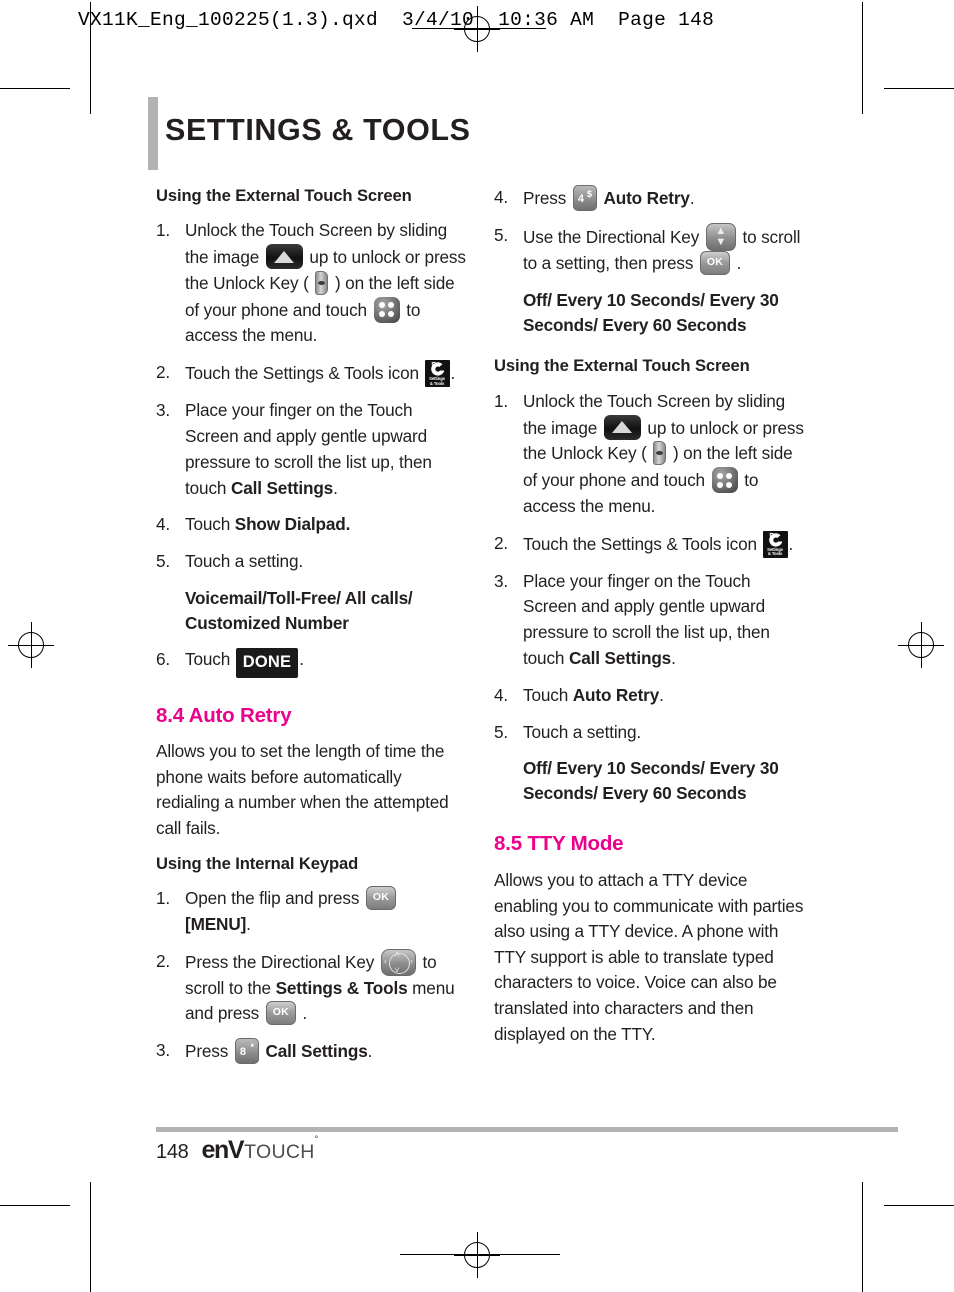  What do you see at coordinates (559, 844) in the screenshot?
I see `section-heading-8-5-tty-mode: 8.5 TTY Mode` at bounding box center [559, 844].